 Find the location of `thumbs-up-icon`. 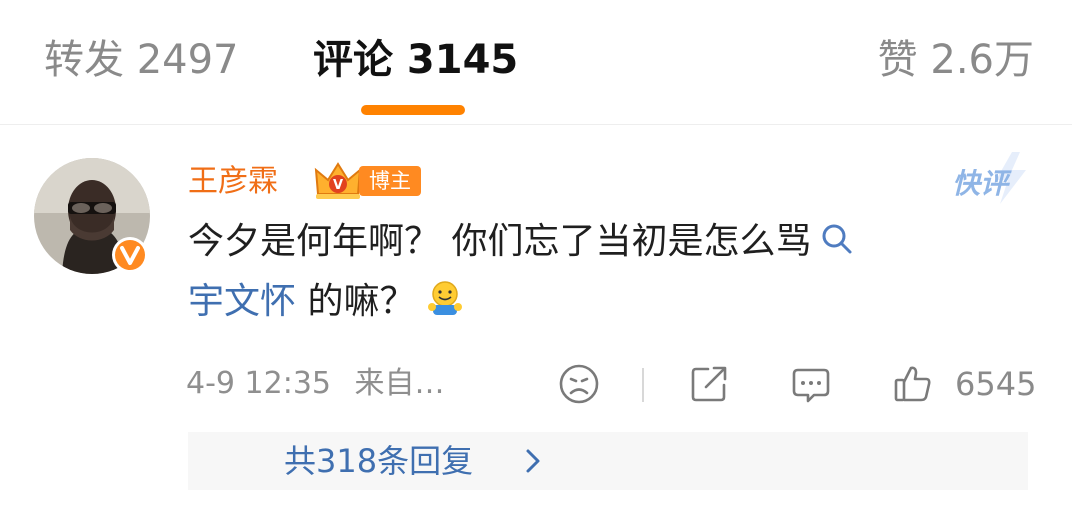

thumbs-up-icon is located at coordinates (913, 384).